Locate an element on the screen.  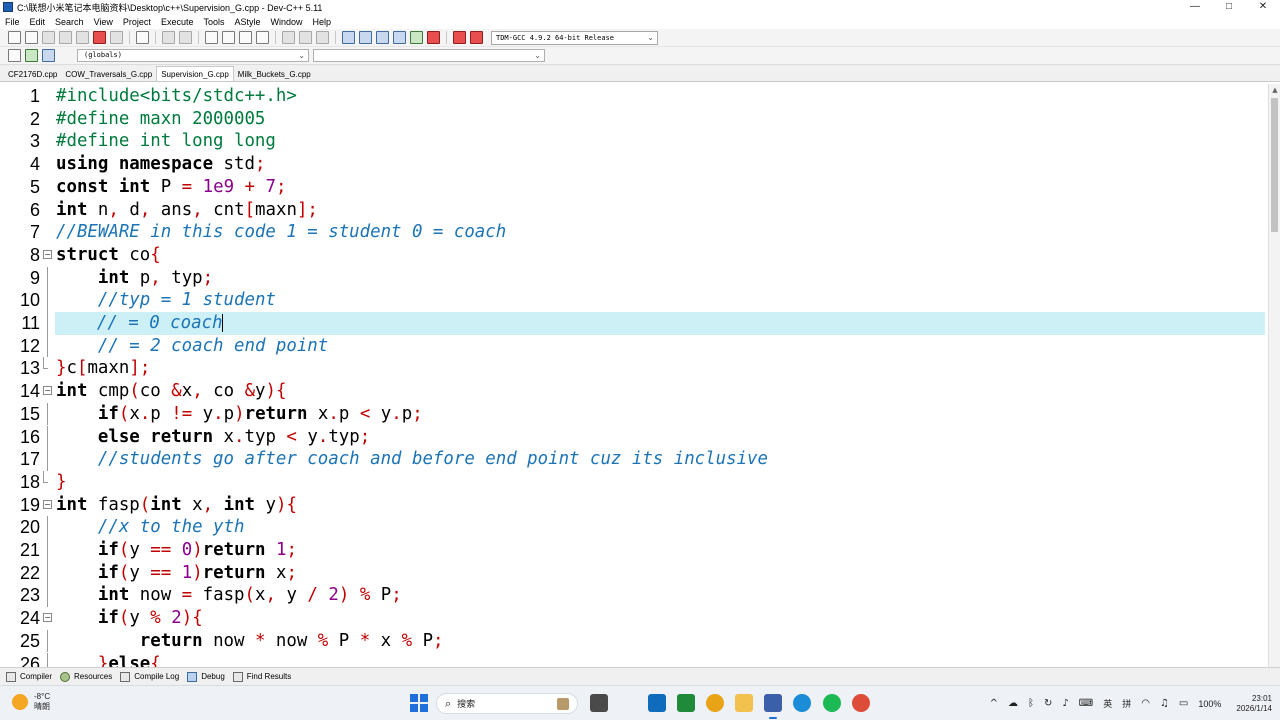
code-line: int fasp(int x, int y){ is located at coordinates (661, 505).